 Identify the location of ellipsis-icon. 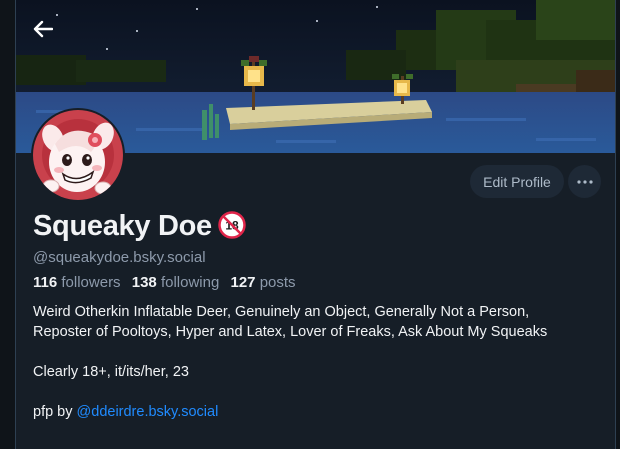
(584, 181).